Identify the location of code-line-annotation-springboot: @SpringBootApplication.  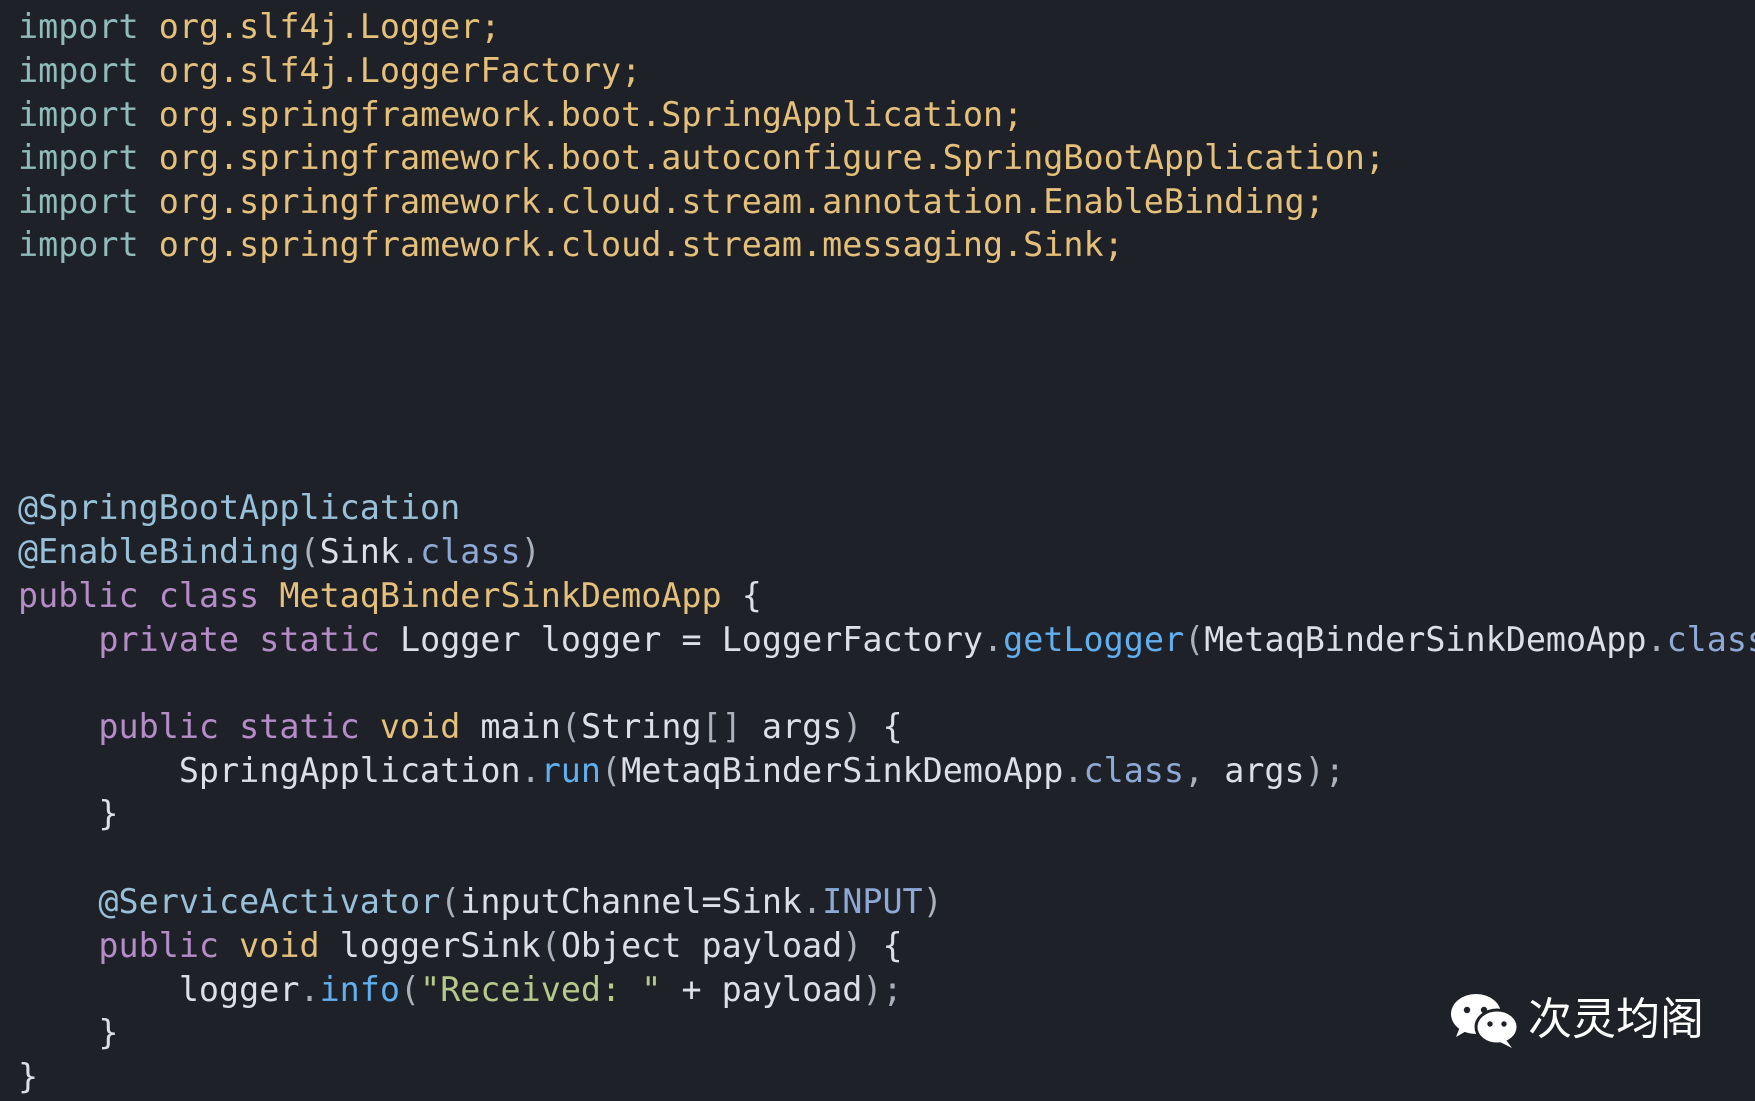
(239, 508).